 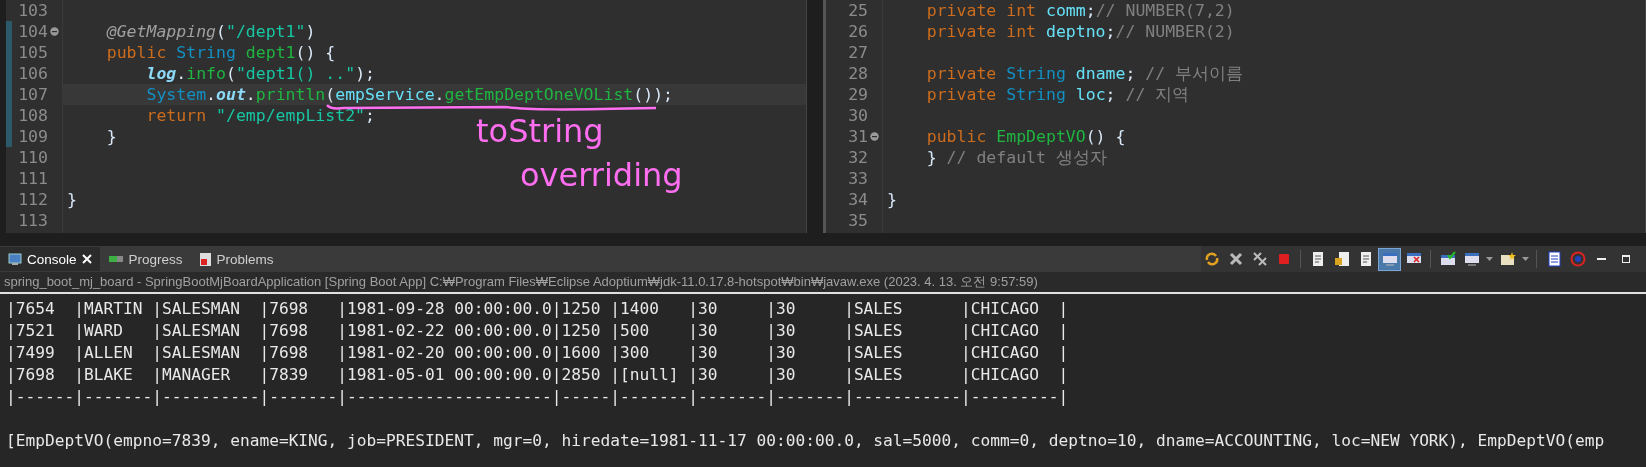 I want to click on code-line: log.info("dept1() ..");, so click(x=260, y=73).